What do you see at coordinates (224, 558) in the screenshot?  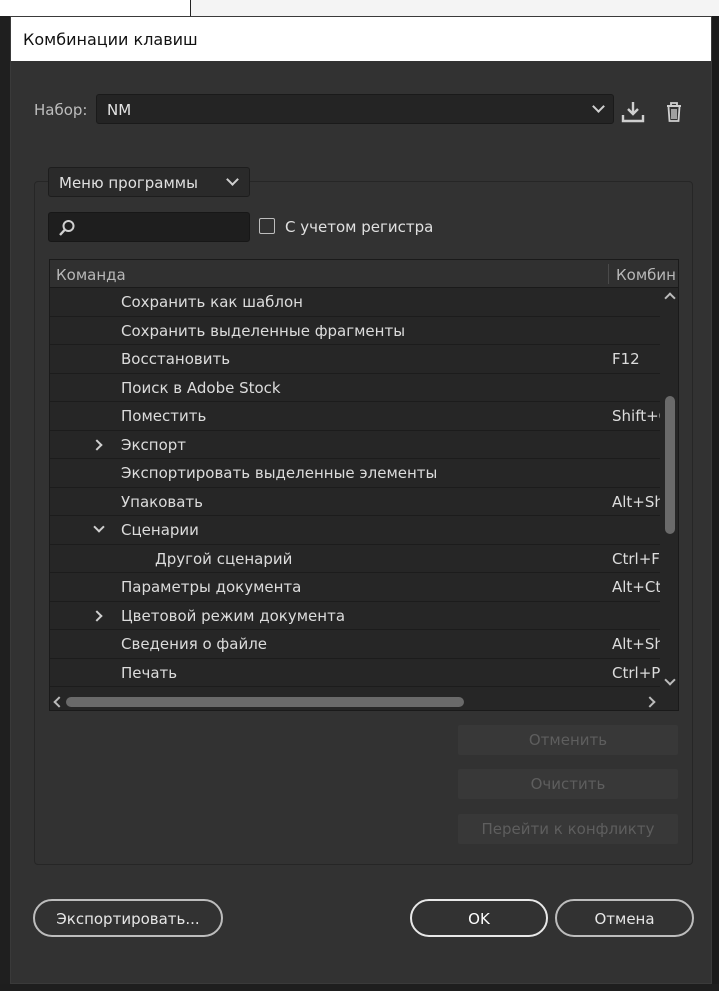 I see `row-command-label: Другой сценарий` at bounding box center [224, 558].